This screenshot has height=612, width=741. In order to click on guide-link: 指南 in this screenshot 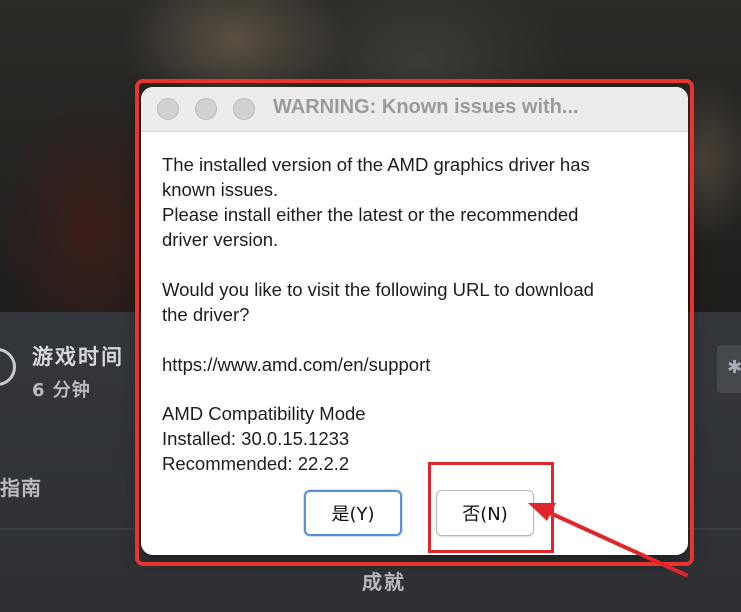, I will do `click(21, 486)`.